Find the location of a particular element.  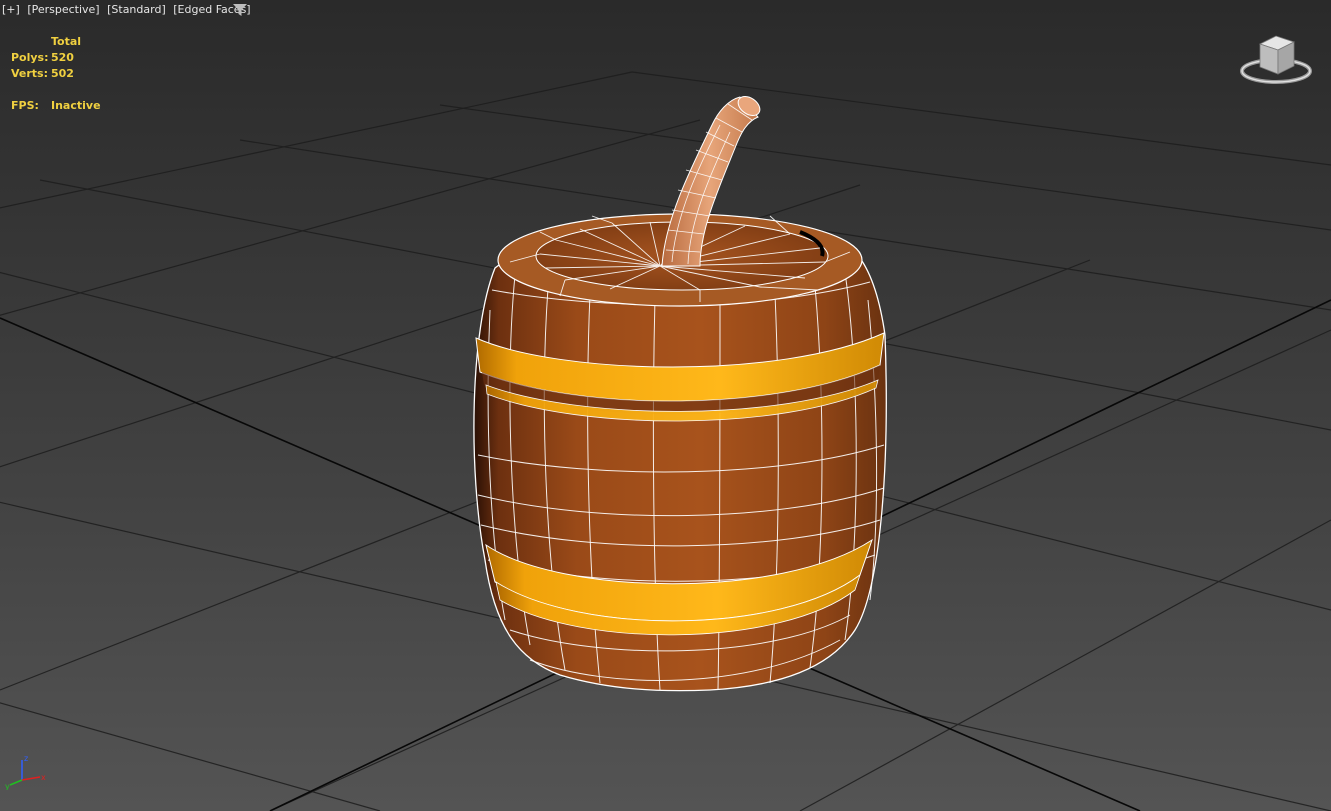

axis-z-label: z is located at coordinates (26, 758).